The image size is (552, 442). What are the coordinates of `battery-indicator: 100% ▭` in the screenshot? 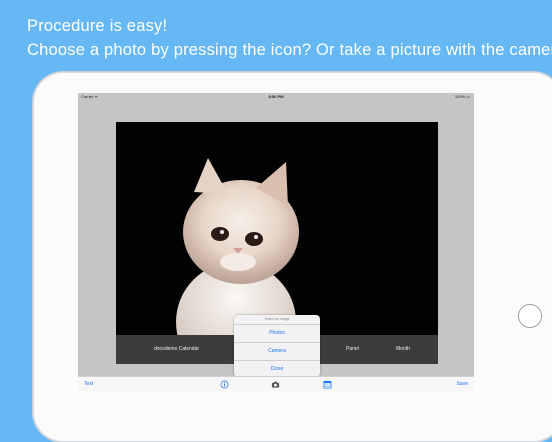 It's located at (462, 96).